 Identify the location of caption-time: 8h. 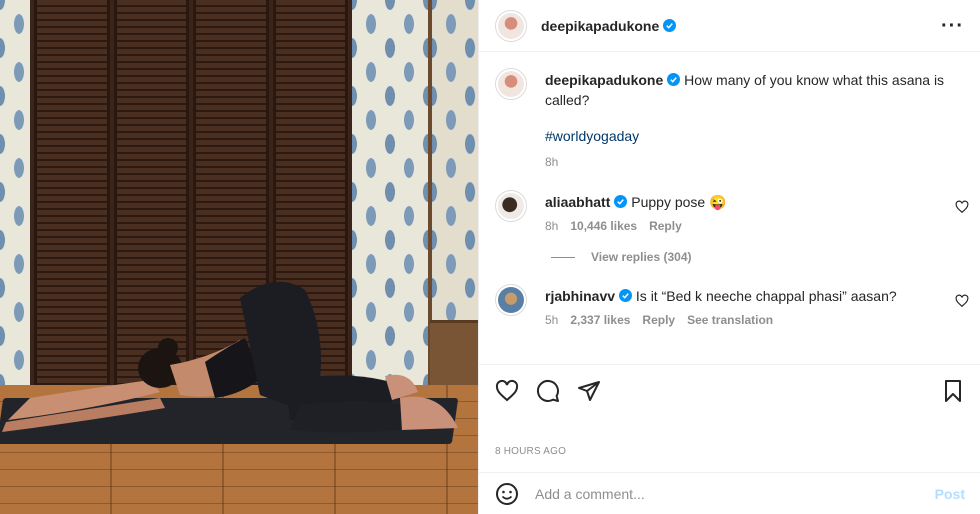
(551, 162).